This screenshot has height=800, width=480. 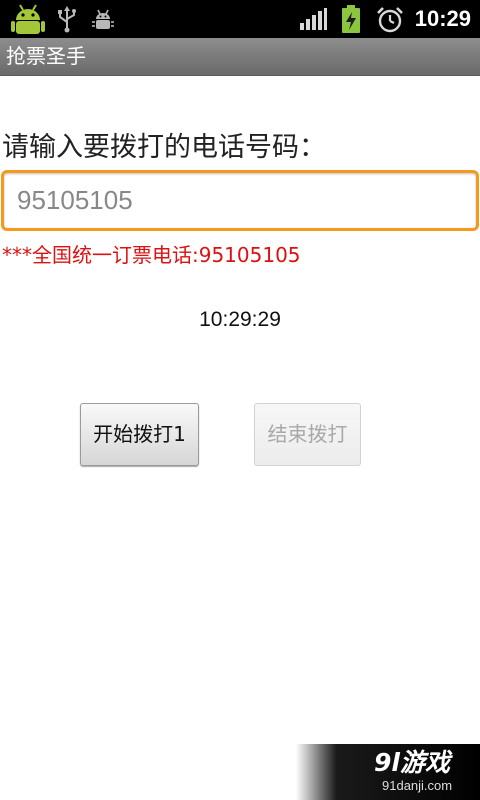 What do you see at coordinates (240, 200) in the screenshot?
I see `phone-number-input` at bounding box center [240, 200].